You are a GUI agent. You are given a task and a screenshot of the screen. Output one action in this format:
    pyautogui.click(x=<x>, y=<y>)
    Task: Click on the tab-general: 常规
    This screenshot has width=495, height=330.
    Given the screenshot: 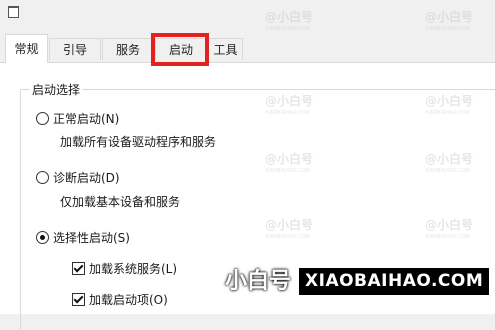 What is the action you would take?
    pyautogui.click(x=26, y=48)
    